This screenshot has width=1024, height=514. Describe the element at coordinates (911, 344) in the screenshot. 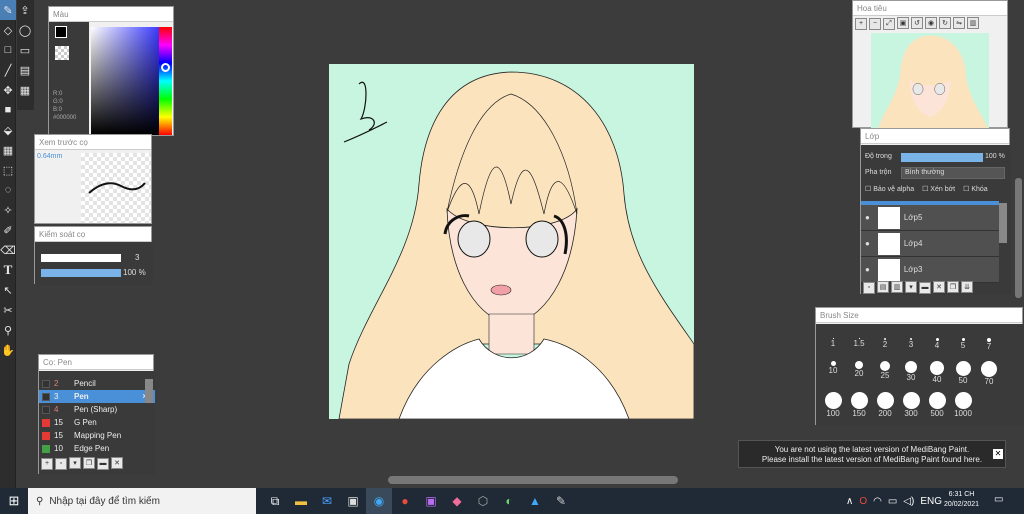

I see `size-3: 3` at that location.